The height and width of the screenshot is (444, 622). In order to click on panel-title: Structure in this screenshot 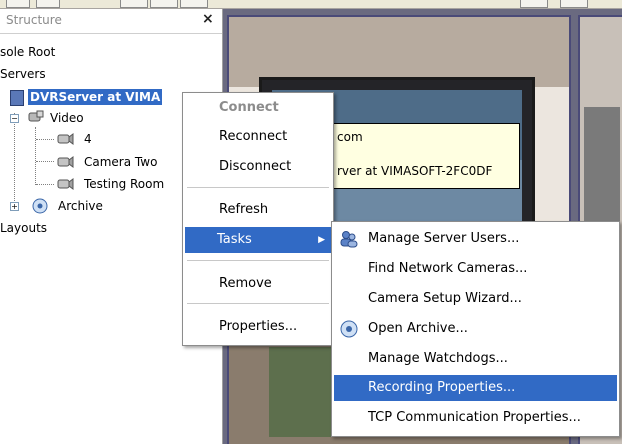, I will do `click(34, 20)`.